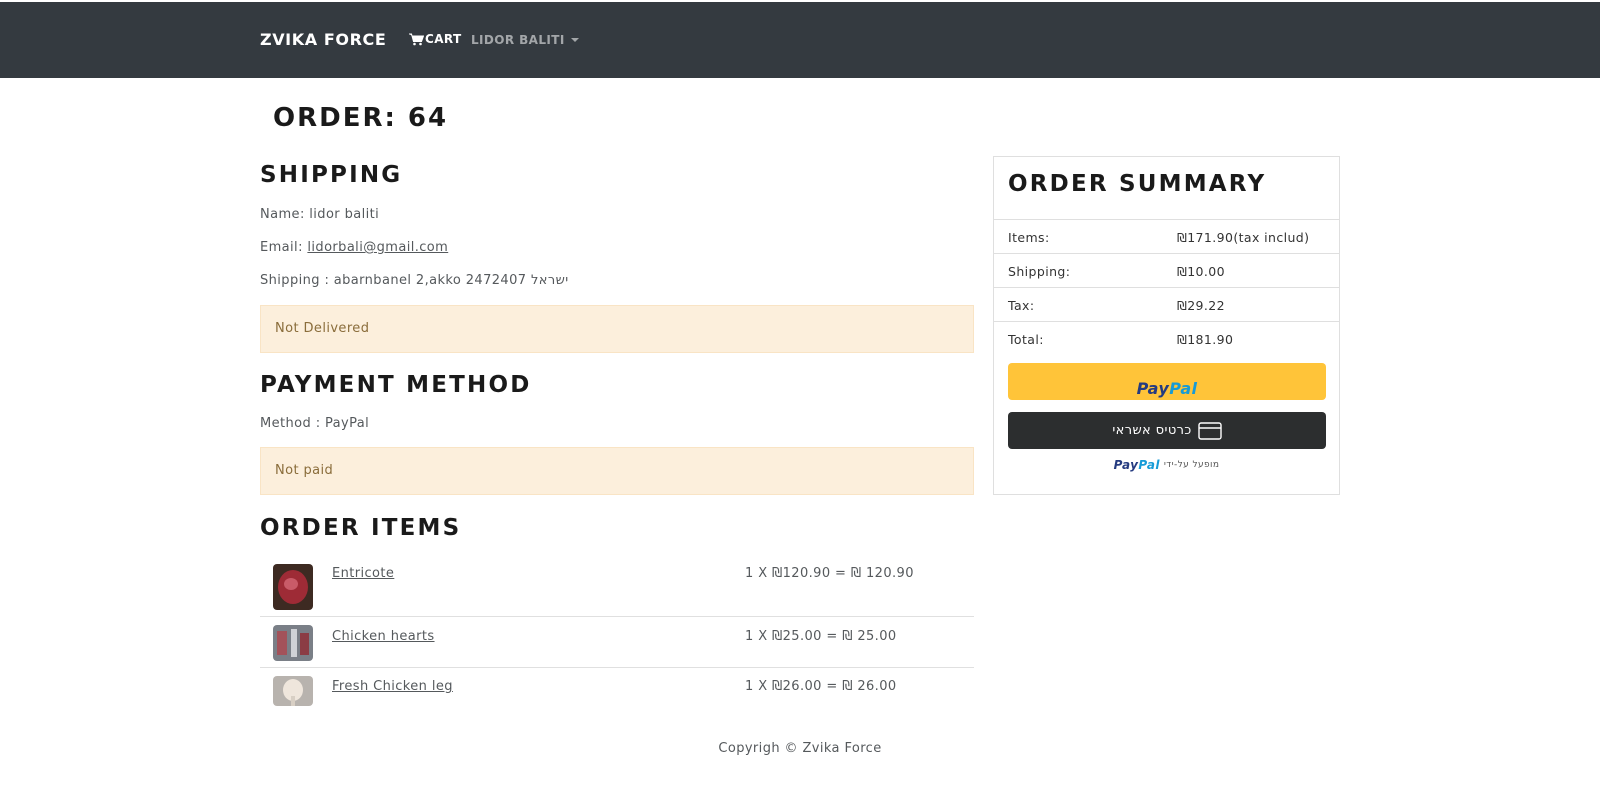  Describe the element at coordinates (1191, 465) in the screenshot. I see `powered-by-text: מופעל על-ידי` at that location.